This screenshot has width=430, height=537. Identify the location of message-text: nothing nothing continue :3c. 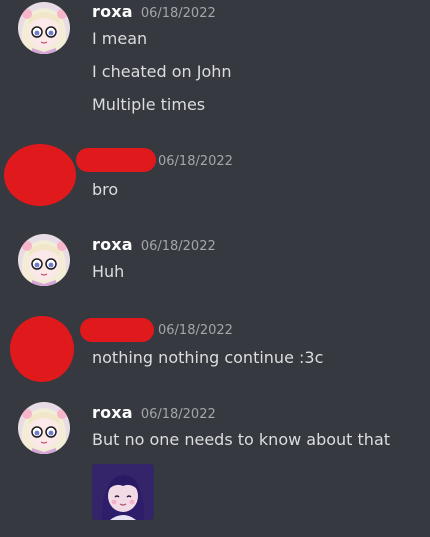
(208, 357).